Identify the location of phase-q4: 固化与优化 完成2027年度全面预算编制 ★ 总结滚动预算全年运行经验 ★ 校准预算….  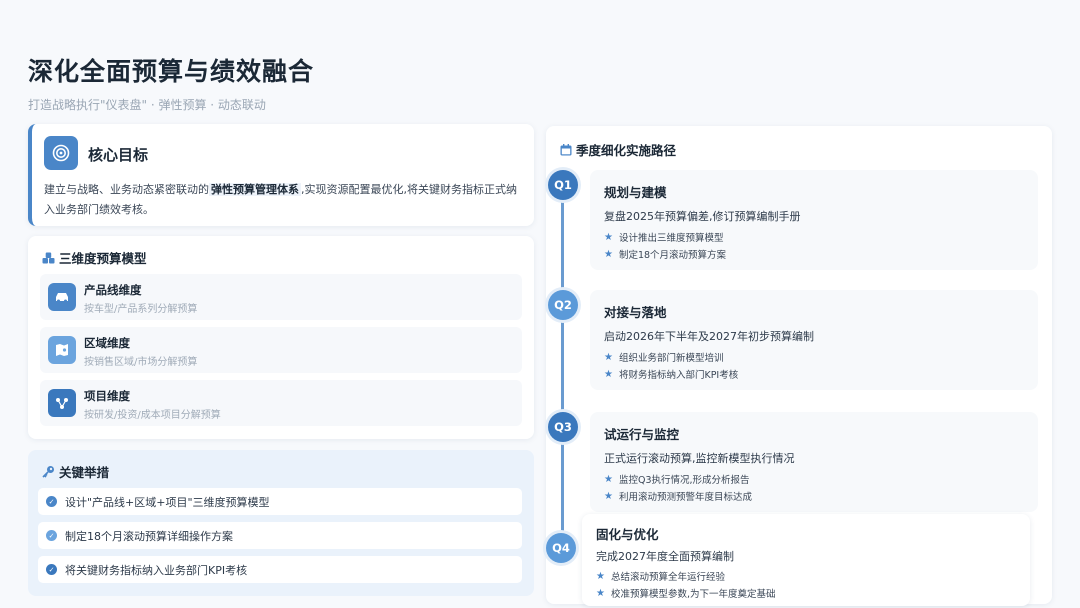
(806, 560).